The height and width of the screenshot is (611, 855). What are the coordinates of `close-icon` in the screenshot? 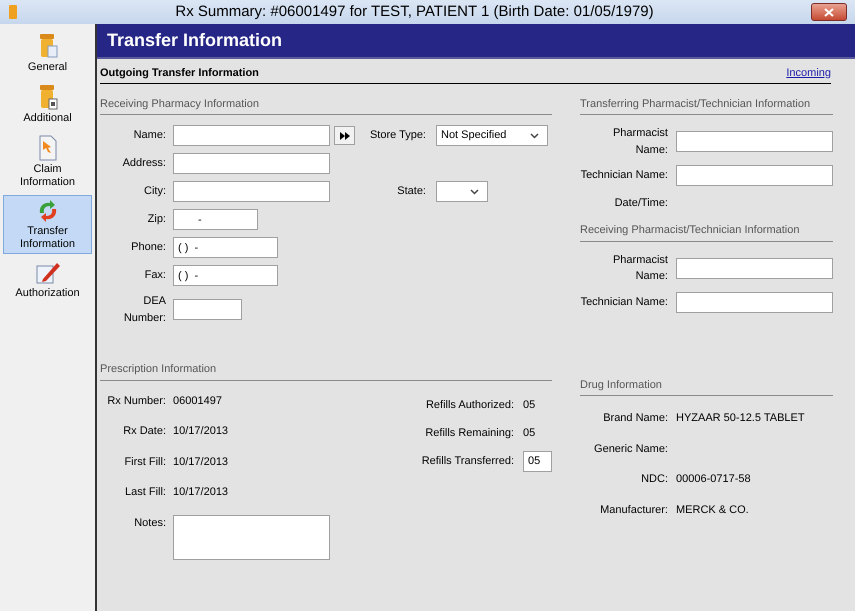 It's located at (829, 12).